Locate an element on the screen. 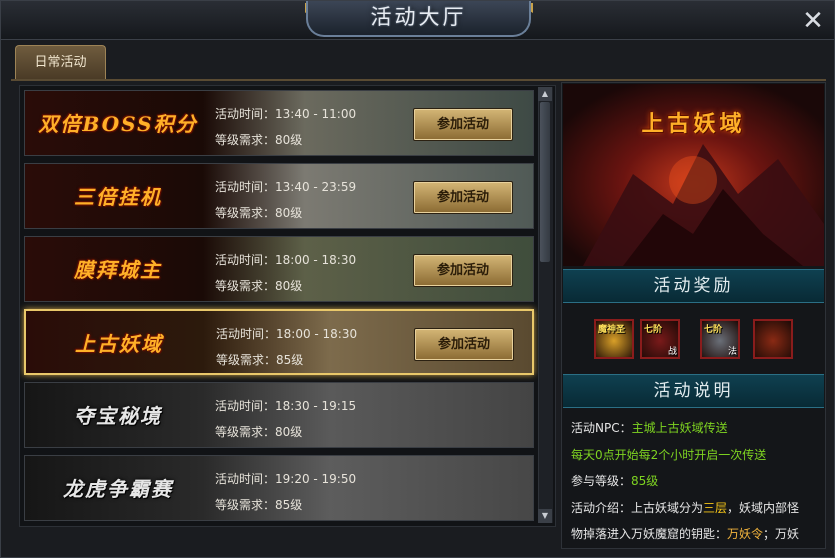 The height and width of the screenshot is (558, 835). activity-row: 双倍BOSS积分 活动时间：13:40 - 11:00 等级需求：80级 参加活动 is located at coordinates (279, 123).